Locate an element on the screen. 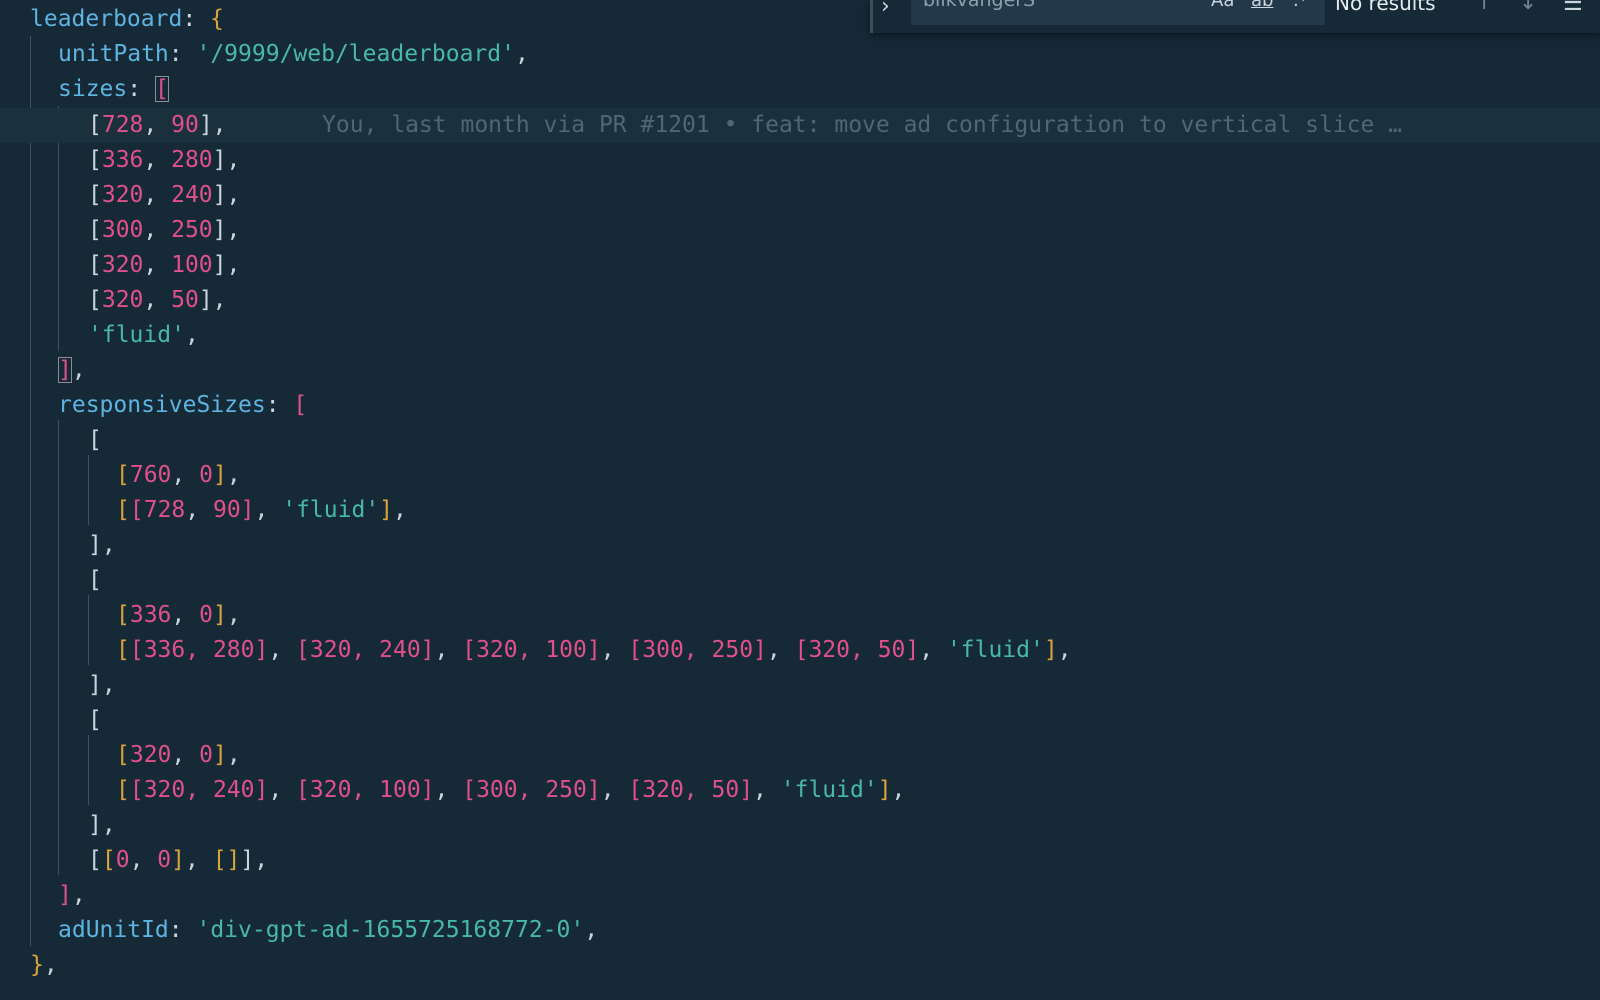 The width and height of the screenshot is (1600, 1000). code-line: [336, 0], is located at coordinates (800, 615).